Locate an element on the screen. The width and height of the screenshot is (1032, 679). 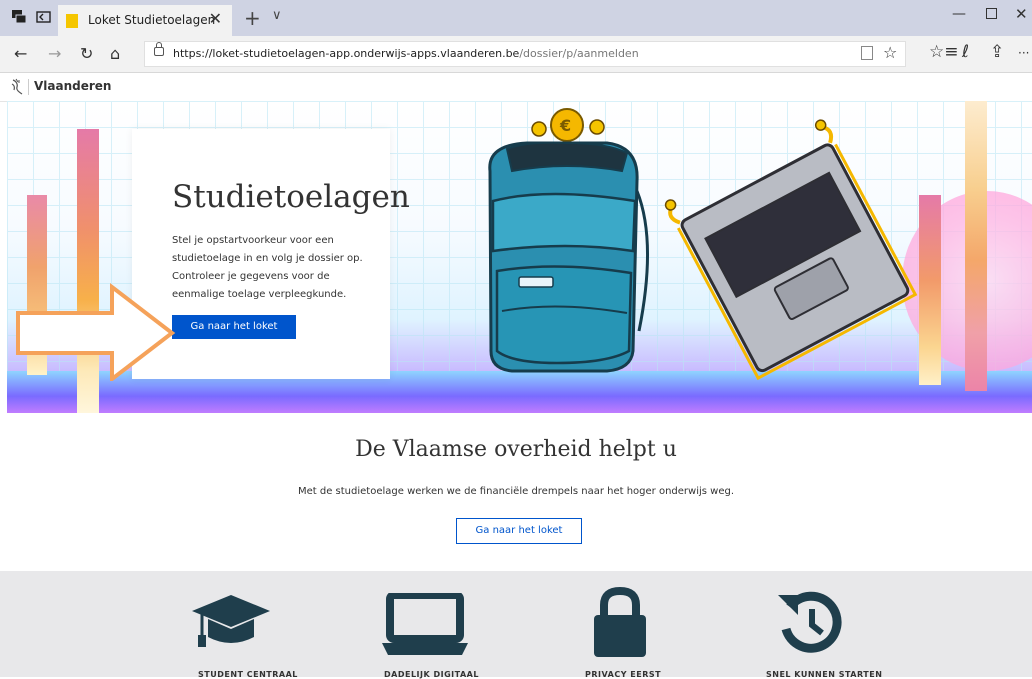
tab-title: Loket Studietoelagen is located at coordinates (152, 20).